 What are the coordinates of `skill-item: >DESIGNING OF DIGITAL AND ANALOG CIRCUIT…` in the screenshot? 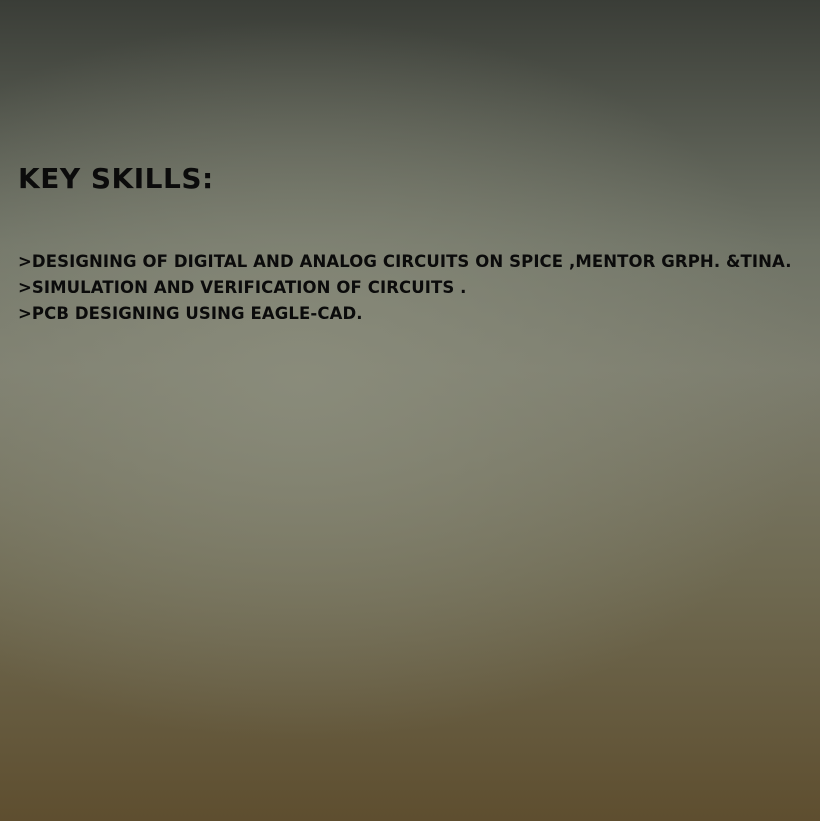 It's located at (405, 261).